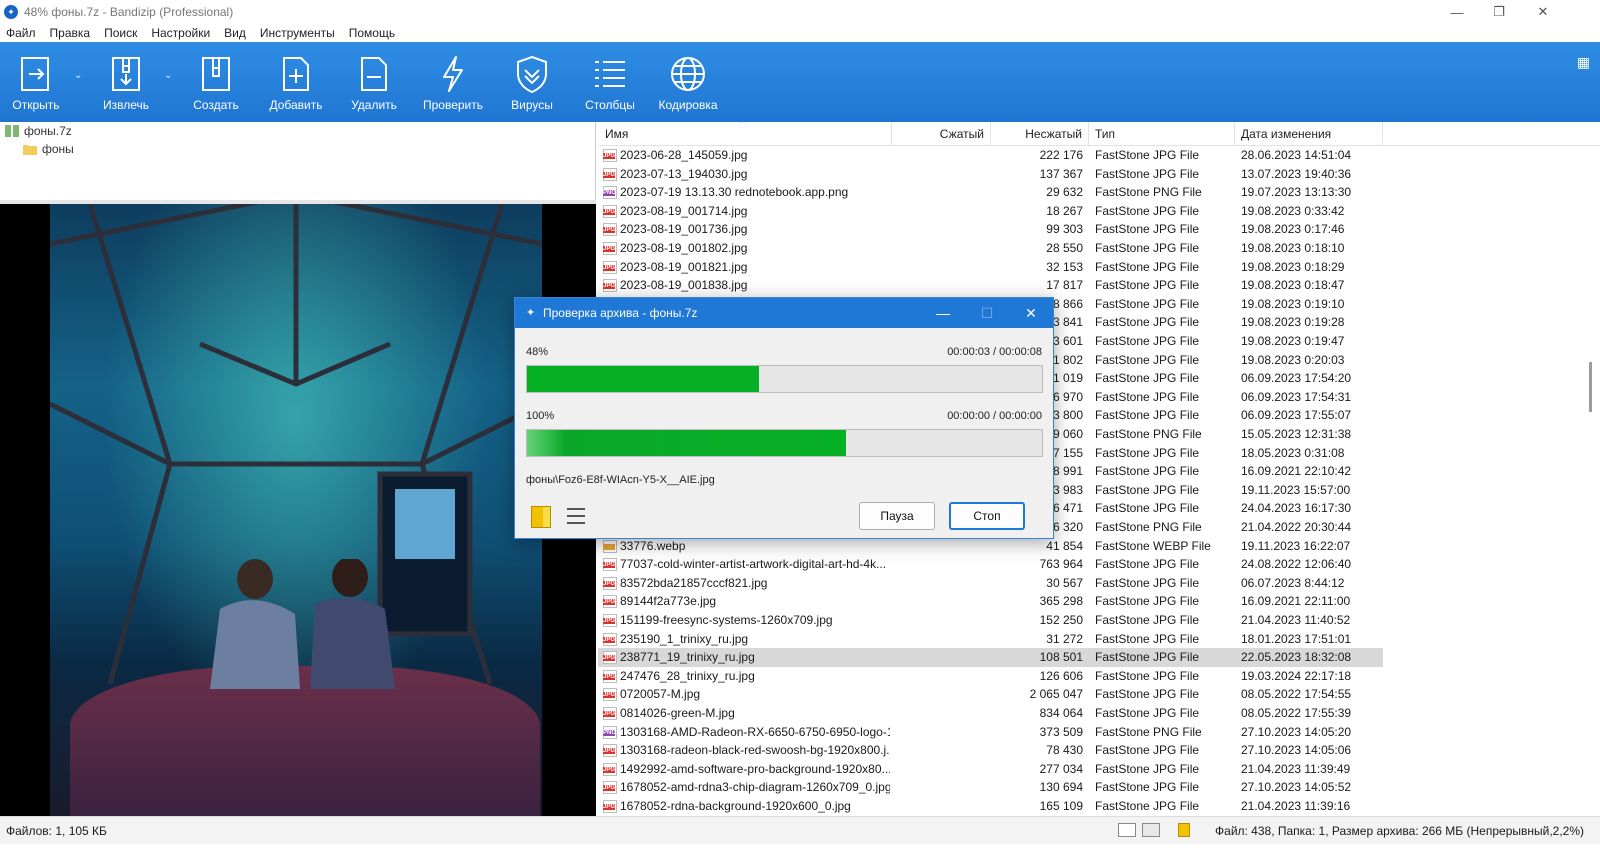 The image size is (1600, 860). Describe the element at coordinates (1064, 192) in the screenshot. I see `file-size: 29 632` at that location.